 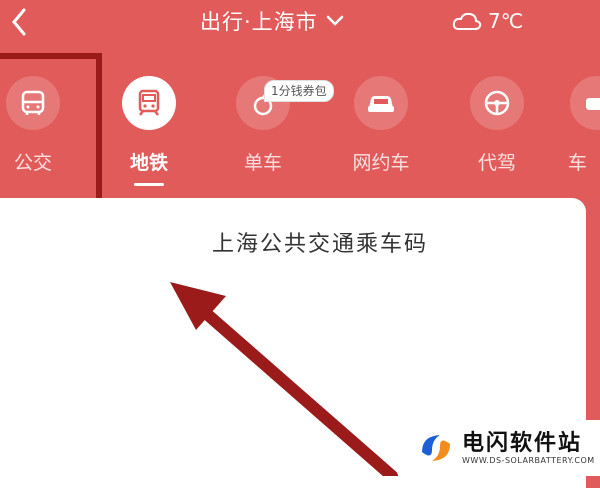 I want to click on watermark: 电闪软件站 WWW.DS-SOLARBATTERY.COM, so click(x=504, y=448).